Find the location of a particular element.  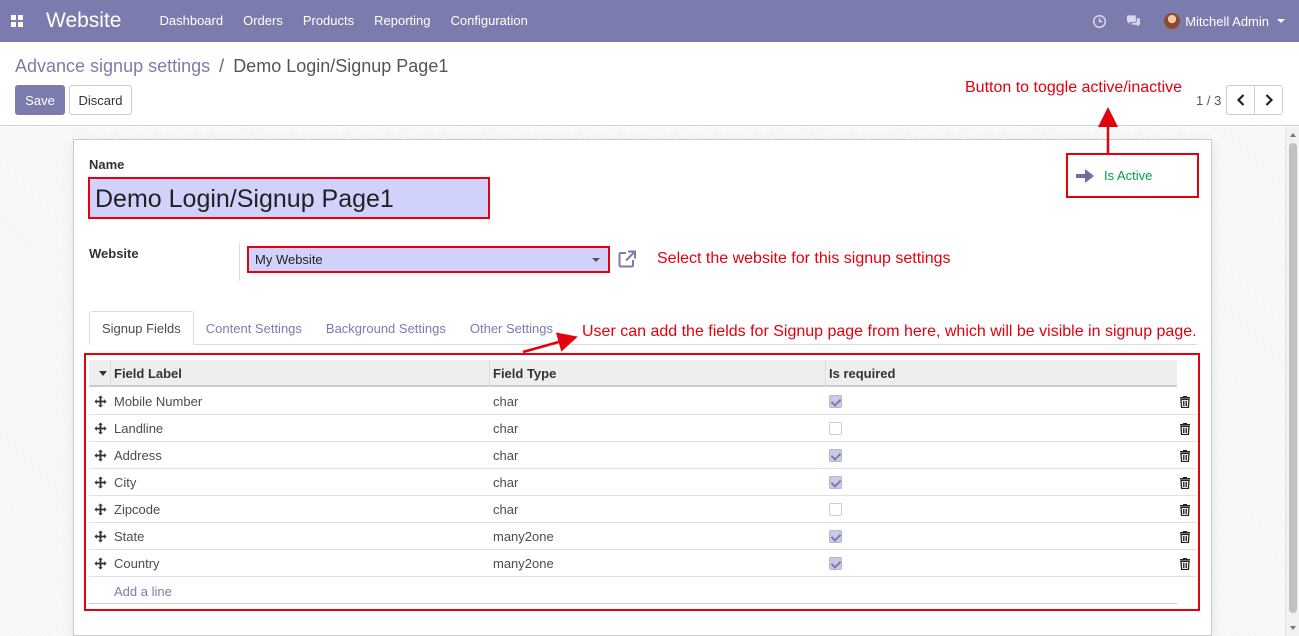

scroll-thumb is located at coordinates (1293, 378).